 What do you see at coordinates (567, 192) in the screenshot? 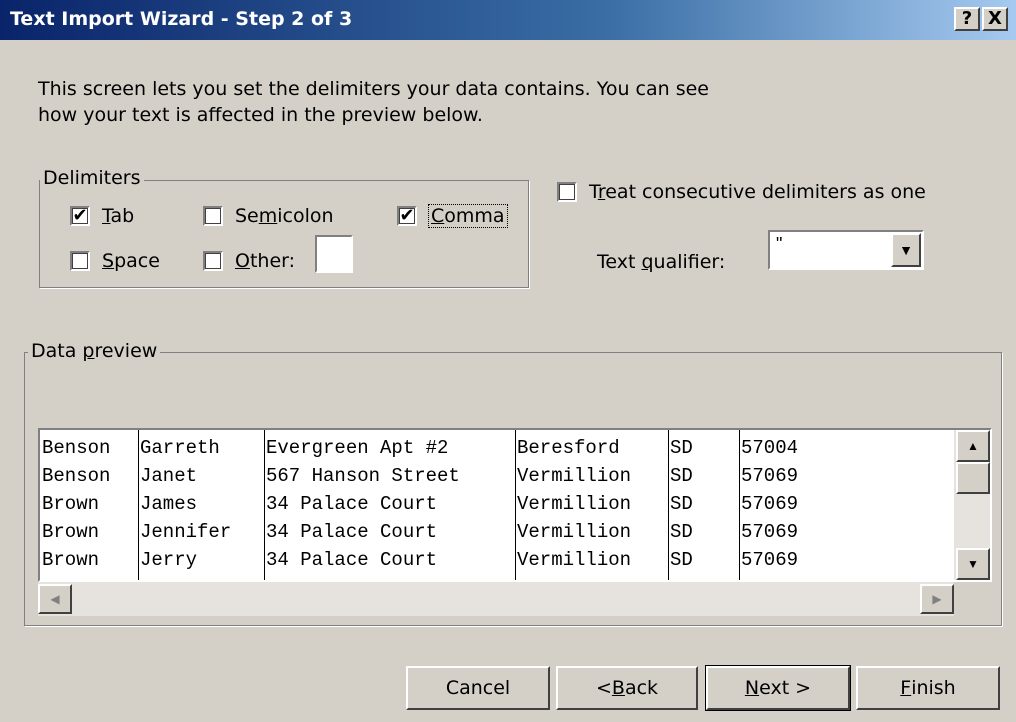
I see `treat-consecutive-check-box` at bounding box center [567, 192].